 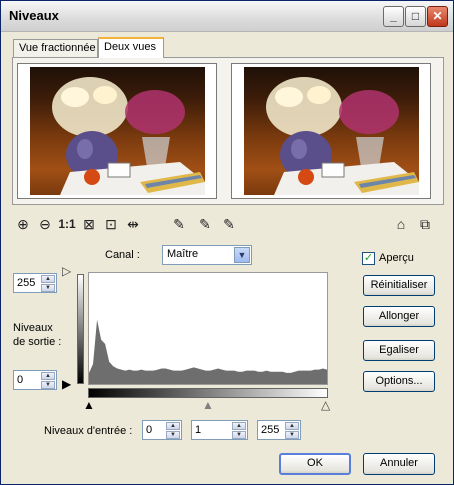 What do you see at coordinates (34, 15) in the screenshot?
I see `window-title: Niveaux` at bounding box center [34, 15].